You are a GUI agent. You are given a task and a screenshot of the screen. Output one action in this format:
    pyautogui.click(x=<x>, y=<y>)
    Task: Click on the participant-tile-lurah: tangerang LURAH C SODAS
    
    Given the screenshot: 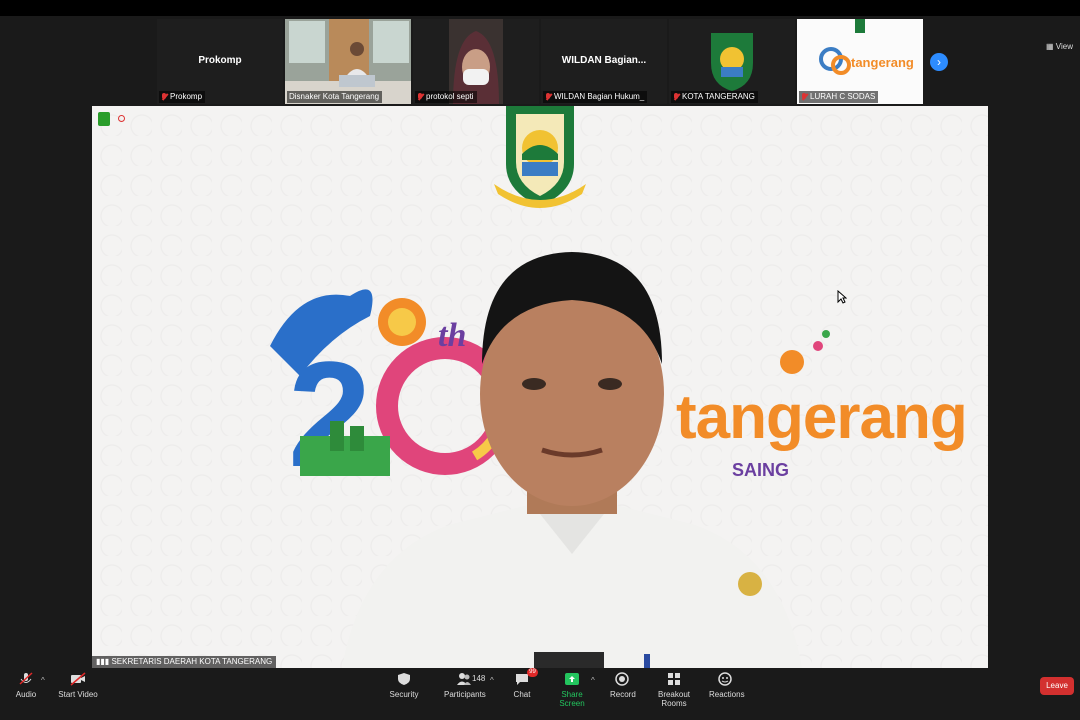 What is the action you would take?
    pyautogui.click(x=860, y=61)
    